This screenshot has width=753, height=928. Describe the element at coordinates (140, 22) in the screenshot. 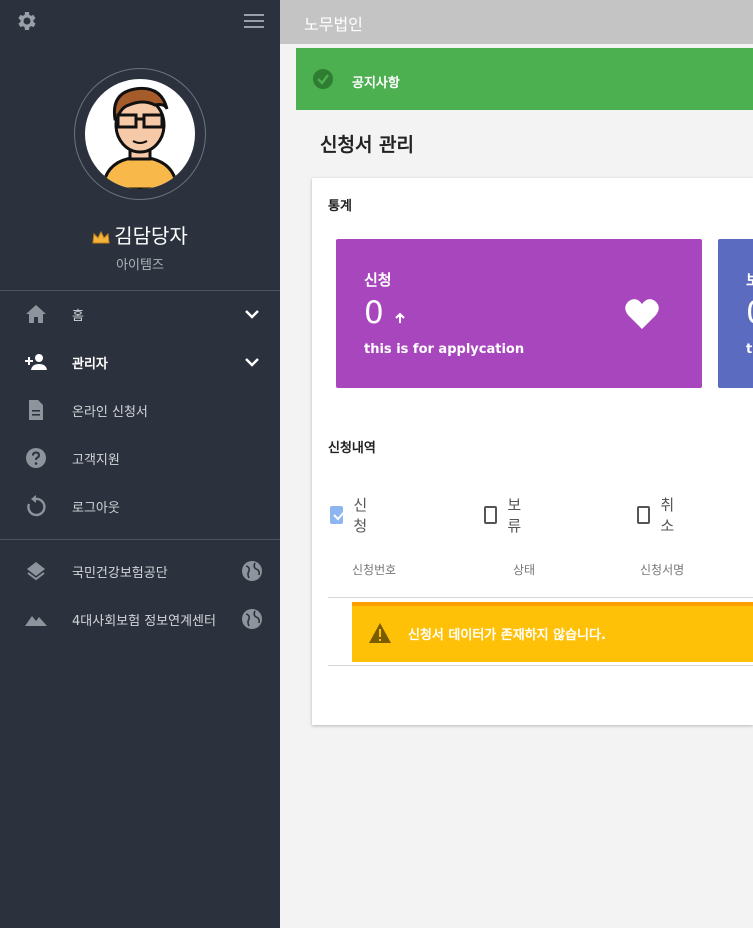

I see `sidebar-top` at that location.